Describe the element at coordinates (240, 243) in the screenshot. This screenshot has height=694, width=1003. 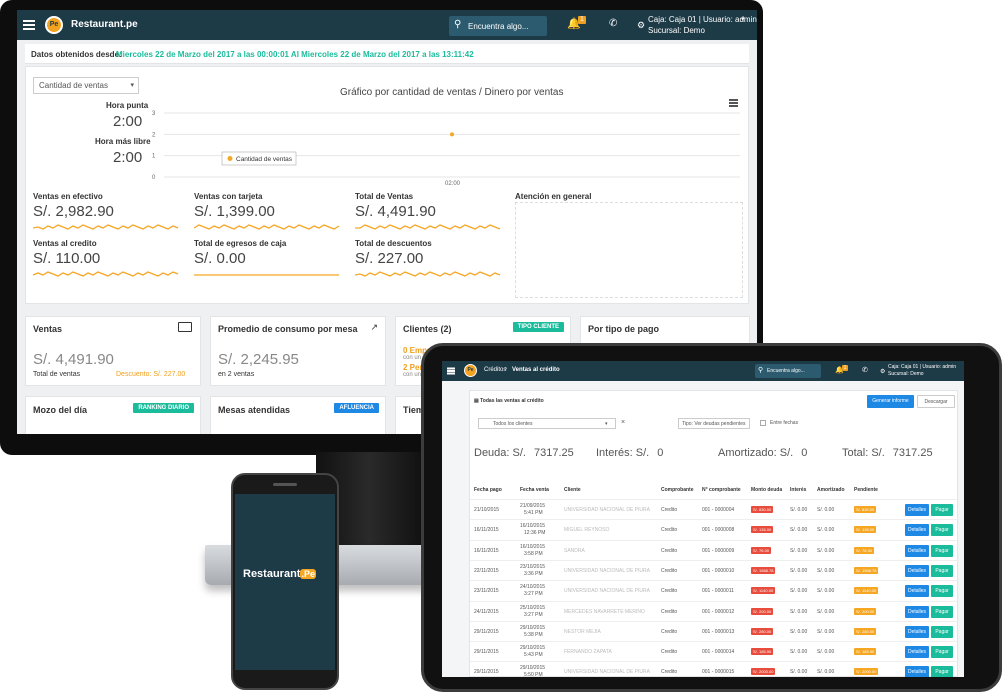
I see `stat-label: Total de egresos de caja` at that location.